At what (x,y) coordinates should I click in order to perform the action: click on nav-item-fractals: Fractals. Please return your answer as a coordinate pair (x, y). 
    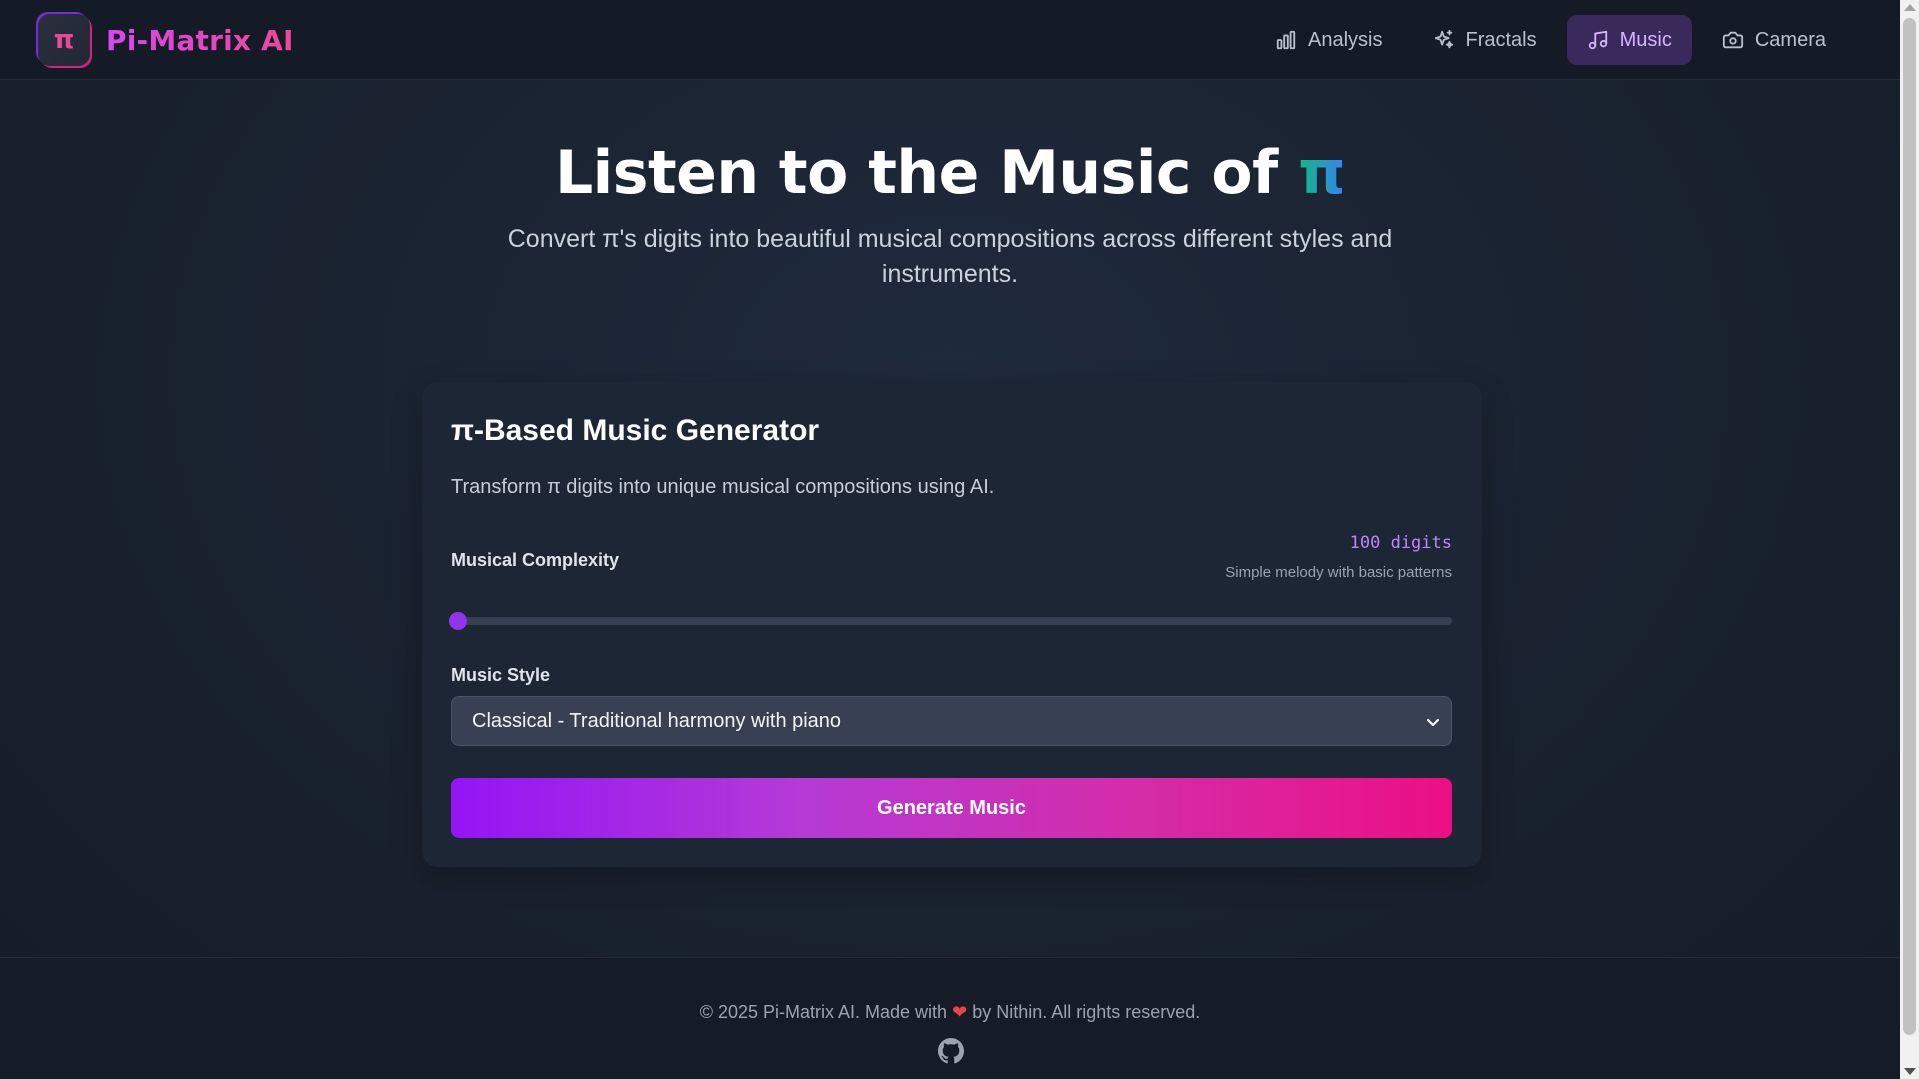
    Looking at the image, I should click on (1485, 40).